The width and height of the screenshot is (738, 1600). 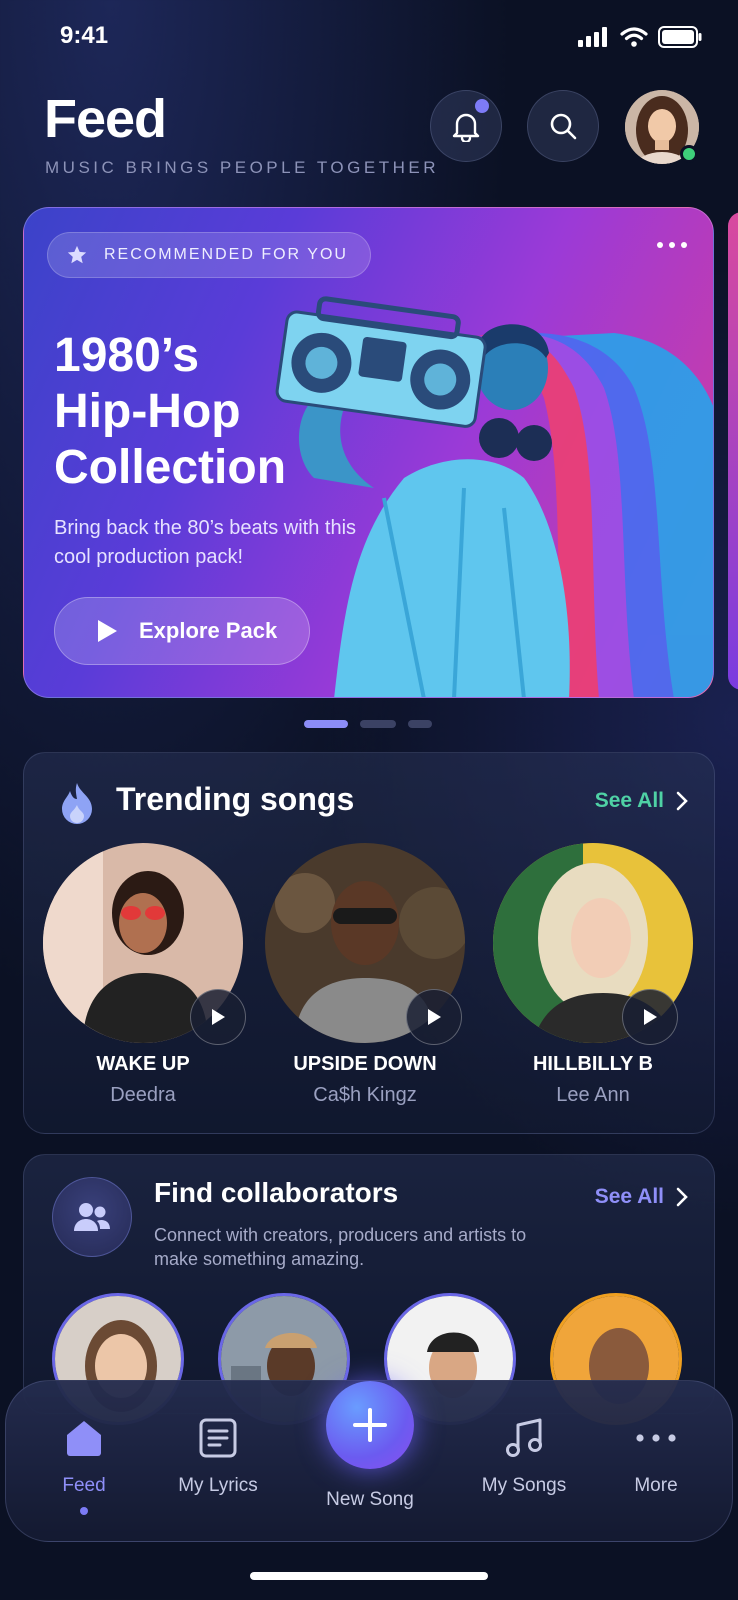 What do you see at coordinates (733, 451) in the screenshot?
I see `next-hero-card-peek` at bounding box center [733, 451].